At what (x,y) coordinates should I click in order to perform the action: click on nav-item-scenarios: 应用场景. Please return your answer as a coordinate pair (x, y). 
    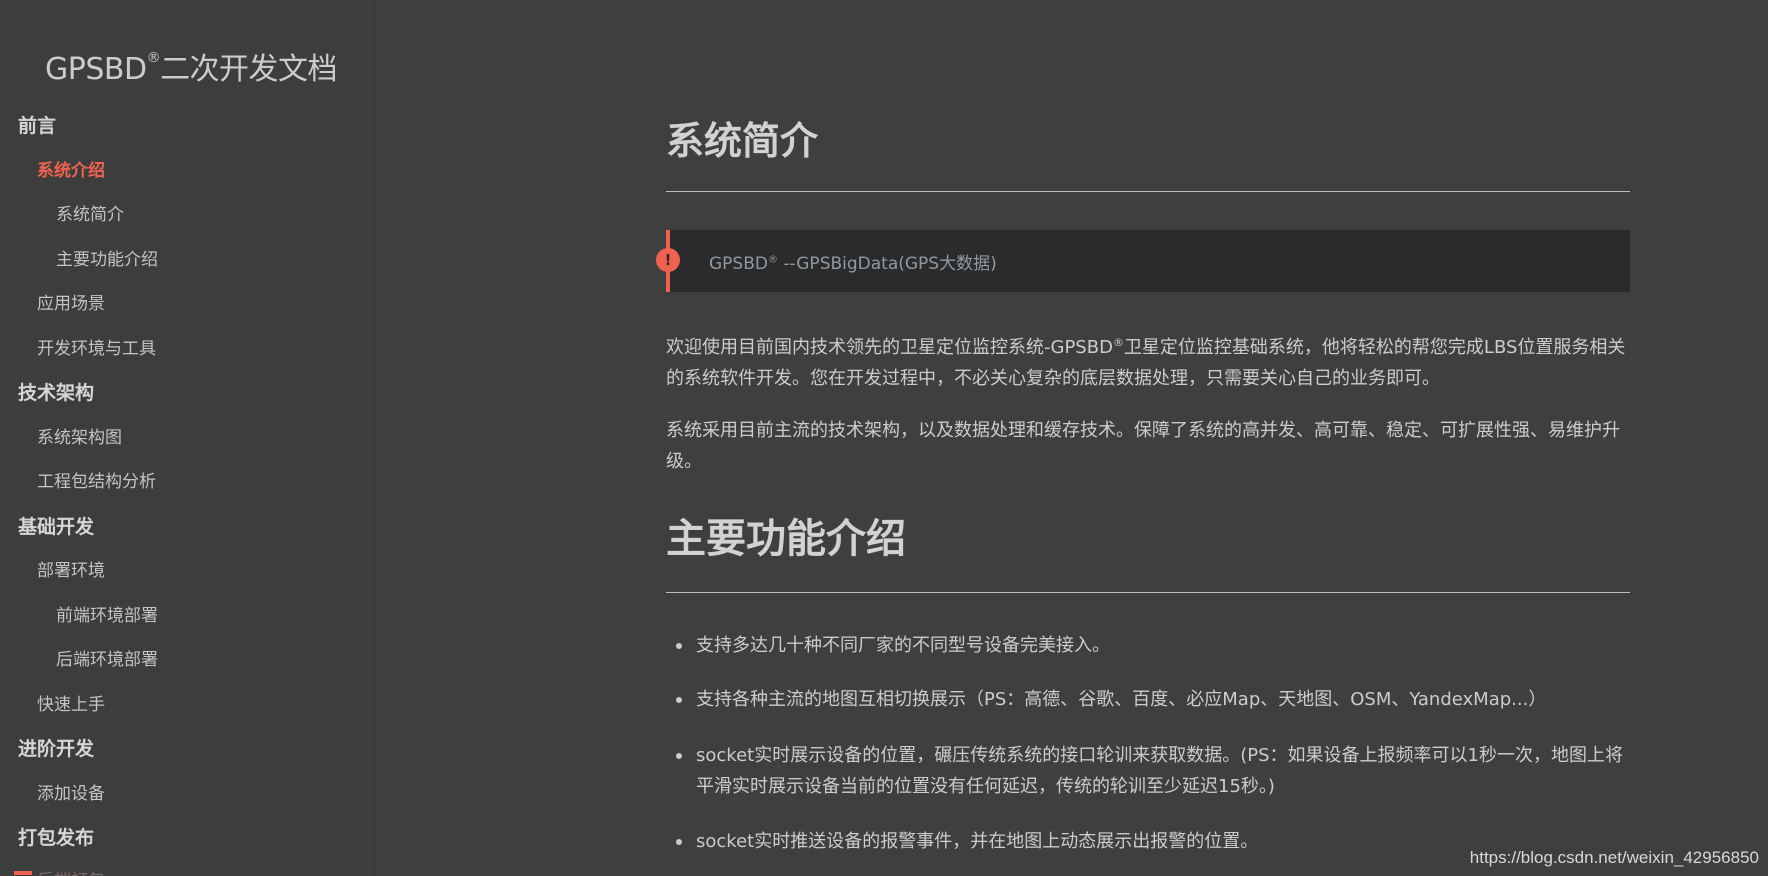
    Looking at the image, I should click on (71, 301).